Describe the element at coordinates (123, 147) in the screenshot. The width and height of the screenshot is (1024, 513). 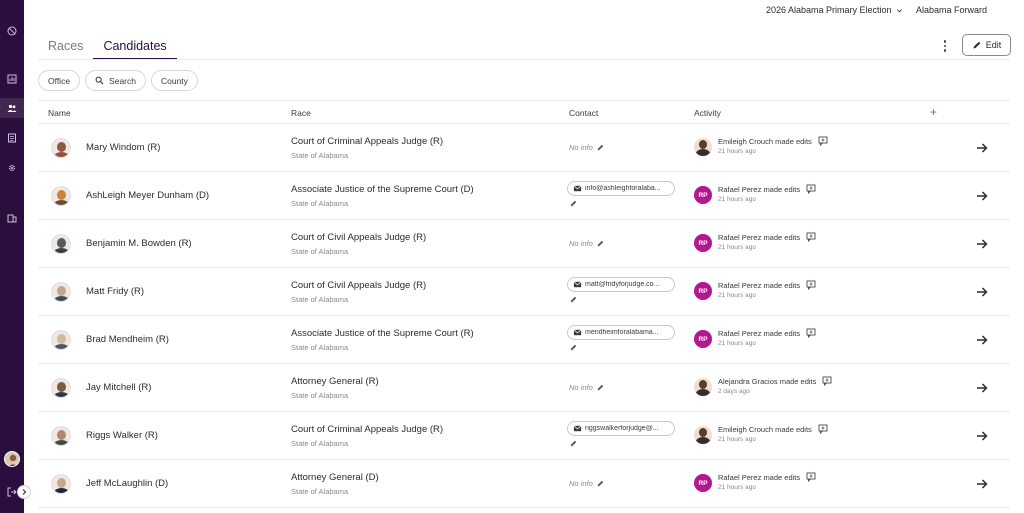
I see `candidate-name: Mary Windom (R)` at that location.